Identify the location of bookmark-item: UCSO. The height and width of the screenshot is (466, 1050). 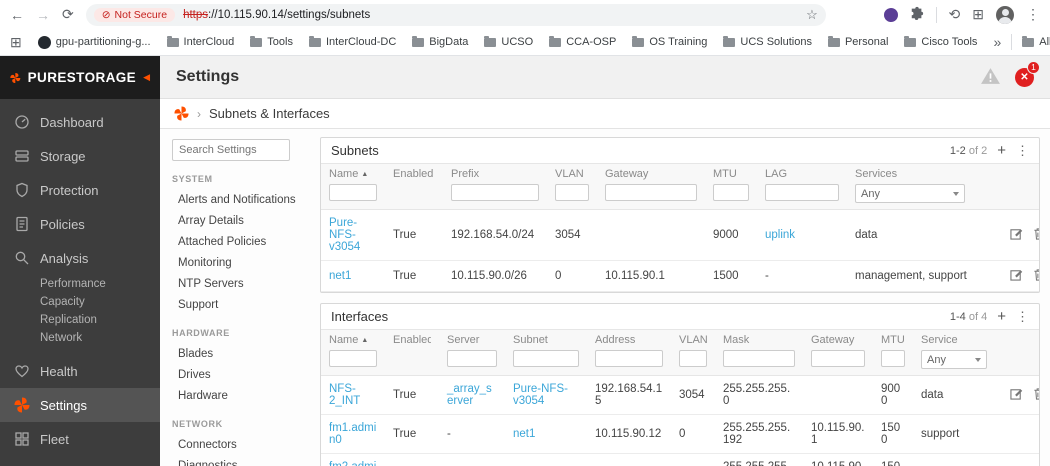
(508, 41).